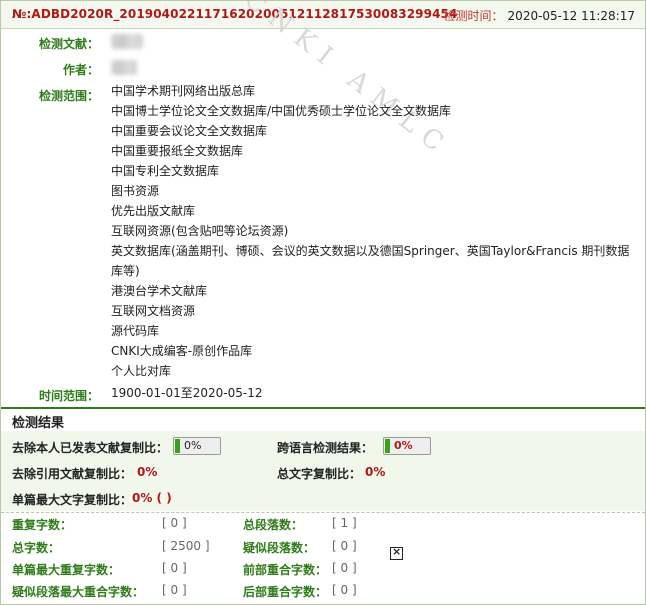 The image size is (646, 605). I want to click on suspect-max-overlap-label: 疑似段落最大重合字数：, so click(78, 592).